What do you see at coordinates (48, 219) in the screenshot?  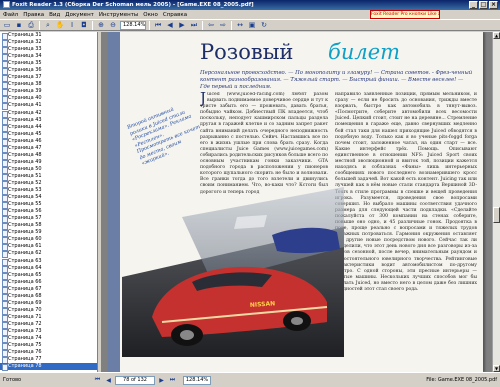 I see `bookmark-item: Страница 57` at bounding box center [48, 219].